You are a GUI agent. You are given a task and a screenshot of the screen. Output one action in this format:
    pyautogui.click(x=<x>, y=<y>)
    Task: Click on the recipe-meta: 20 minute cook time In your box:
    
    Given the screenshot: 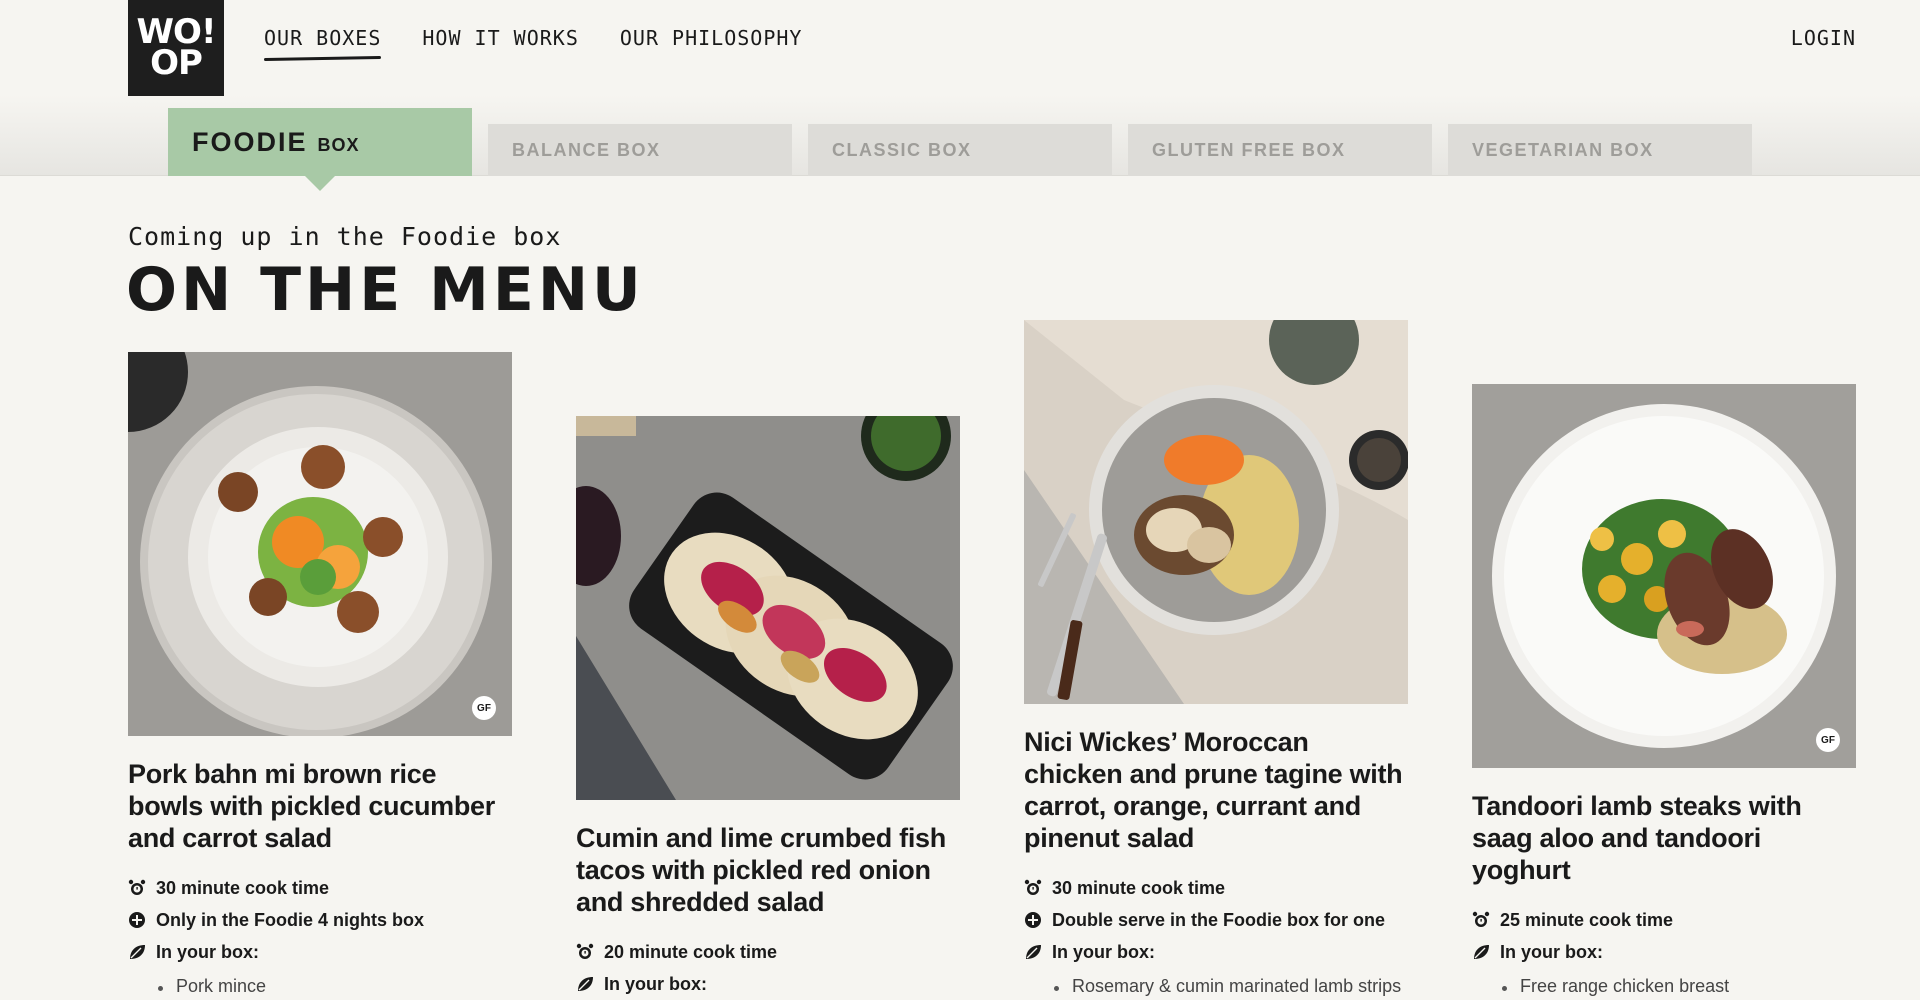 What is the action you would take?
    pyautogui.click(x=768, y=968)
    